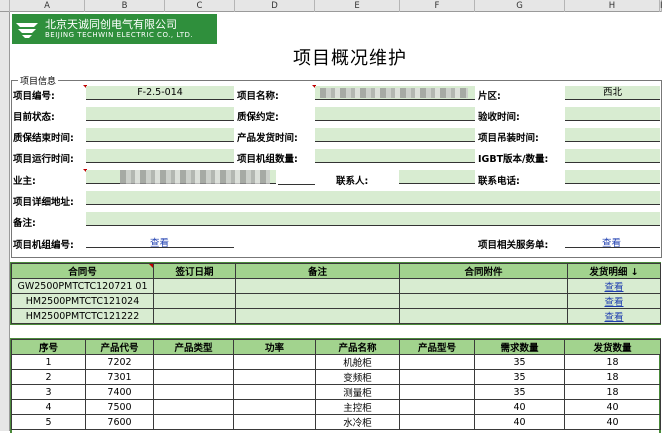 The height and width of the screenshot is (433, 662). What do you see at coordinates (160, 135) in the screenshot?
I see `warranty-end-field` at bounding box center [160, 135].